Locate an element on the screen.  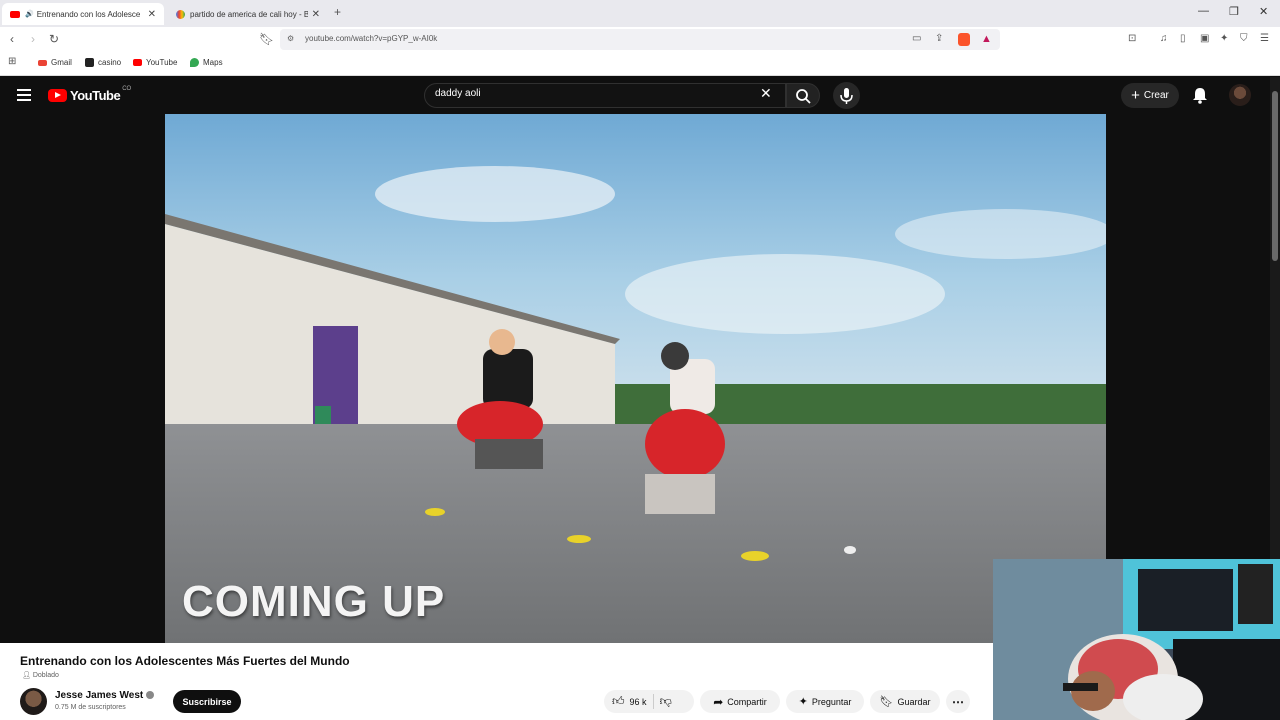
bookmark-s-icon is located at coordinates (89, 62).